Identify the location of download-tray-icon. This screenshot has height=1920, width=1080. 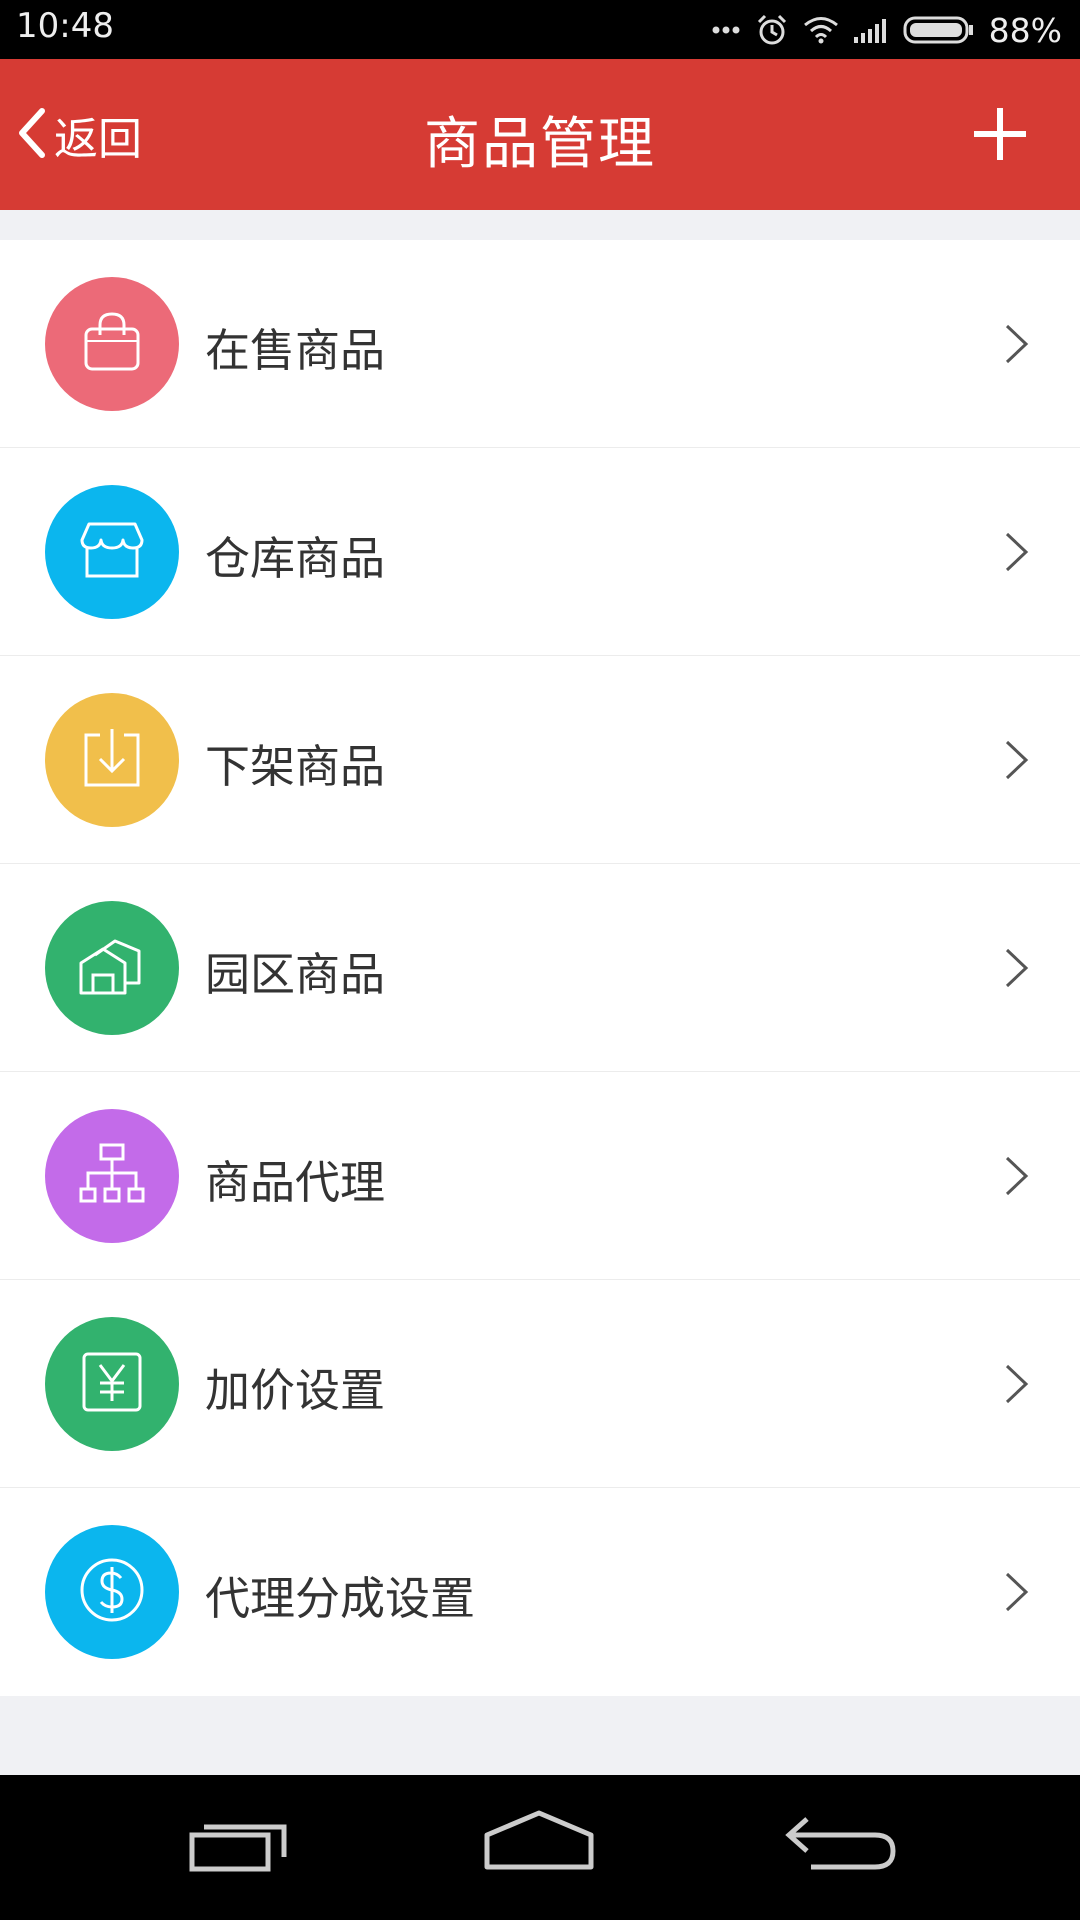
(112, 760).